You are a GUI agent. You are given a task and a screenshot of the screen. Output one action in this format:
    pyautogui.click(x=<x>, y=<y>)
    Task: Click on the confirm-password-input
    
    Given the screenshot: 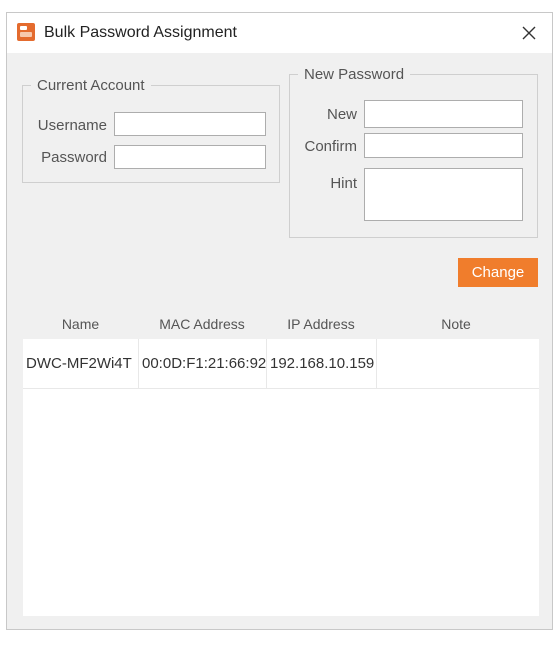 What is the action you would take?
    pyautogui.click(x=443, y=145)
    